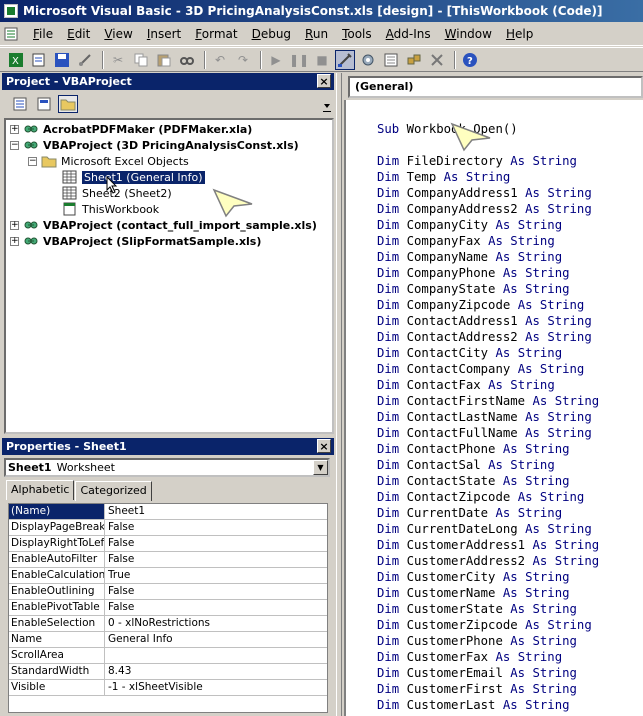 This screenshot has height=716, width=643. Describe the element at coordinates (339, 394) in the screenshot. I see `panel-splitter` at that location.